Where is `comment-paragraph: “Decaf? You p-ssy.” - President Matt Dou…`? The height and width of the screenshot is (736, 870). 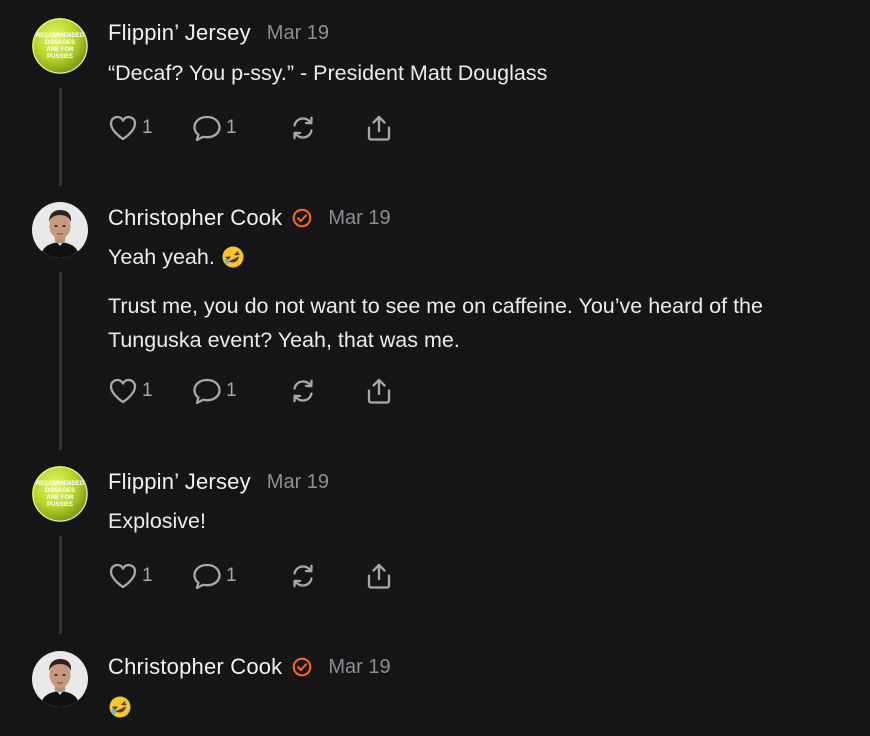
comment-paragraph: “Decaf? You p-ssy.” - President Matt Dou… is located at coordinates (328, 73).